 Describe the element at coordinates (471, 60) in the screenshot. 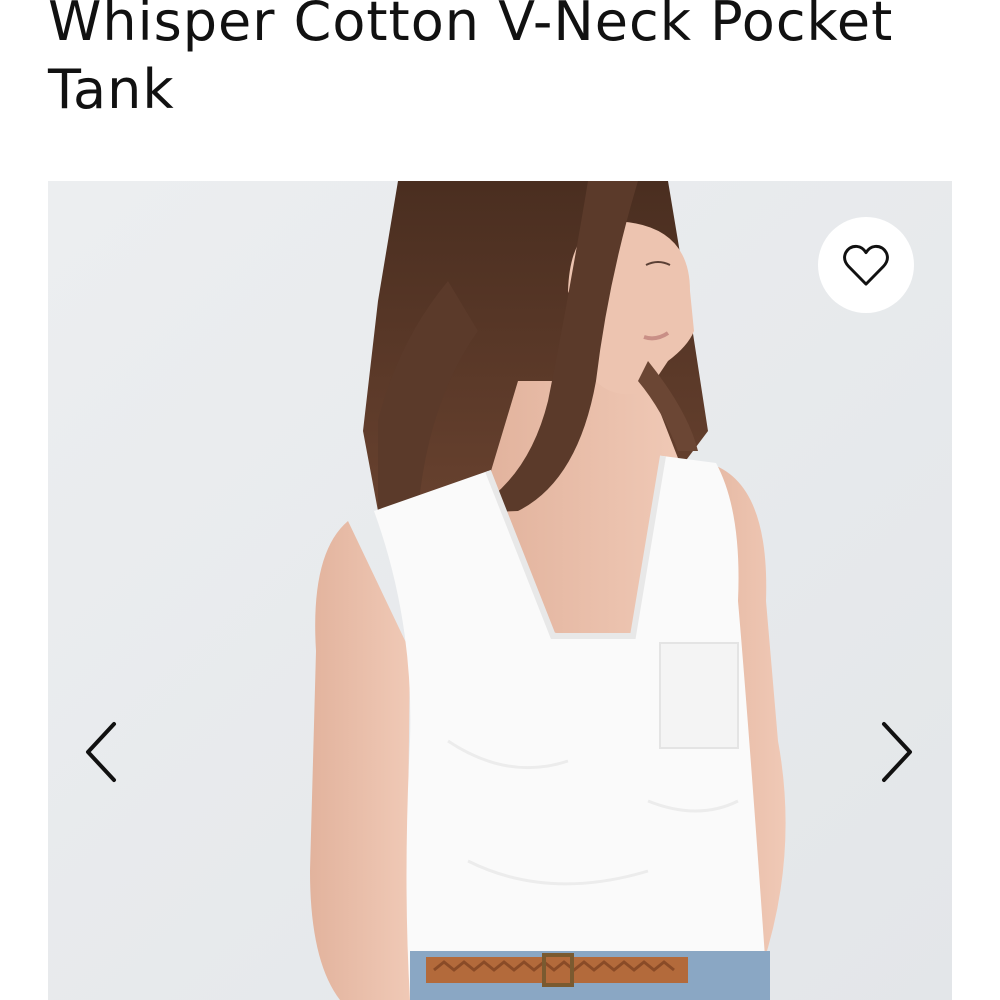

I see `product-title: Whisper Cotton V-Neck Pocket Tank` at that location.